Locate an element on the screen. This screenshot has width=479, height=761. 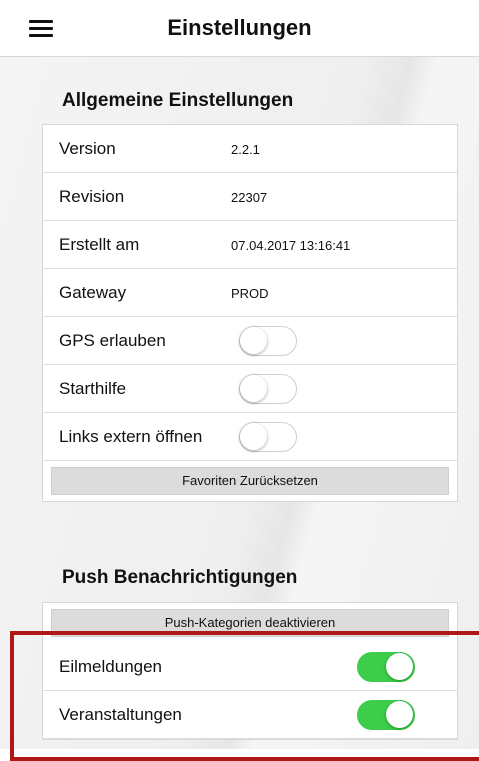
eilmeldungen-toggle is located at coordinates (386, 667).